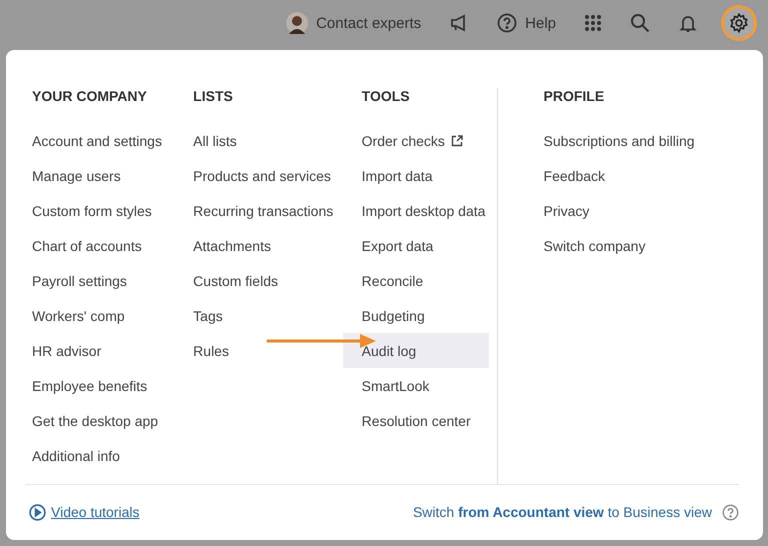  I want to click on menu-item: Payroll settings, so click(77, 280).